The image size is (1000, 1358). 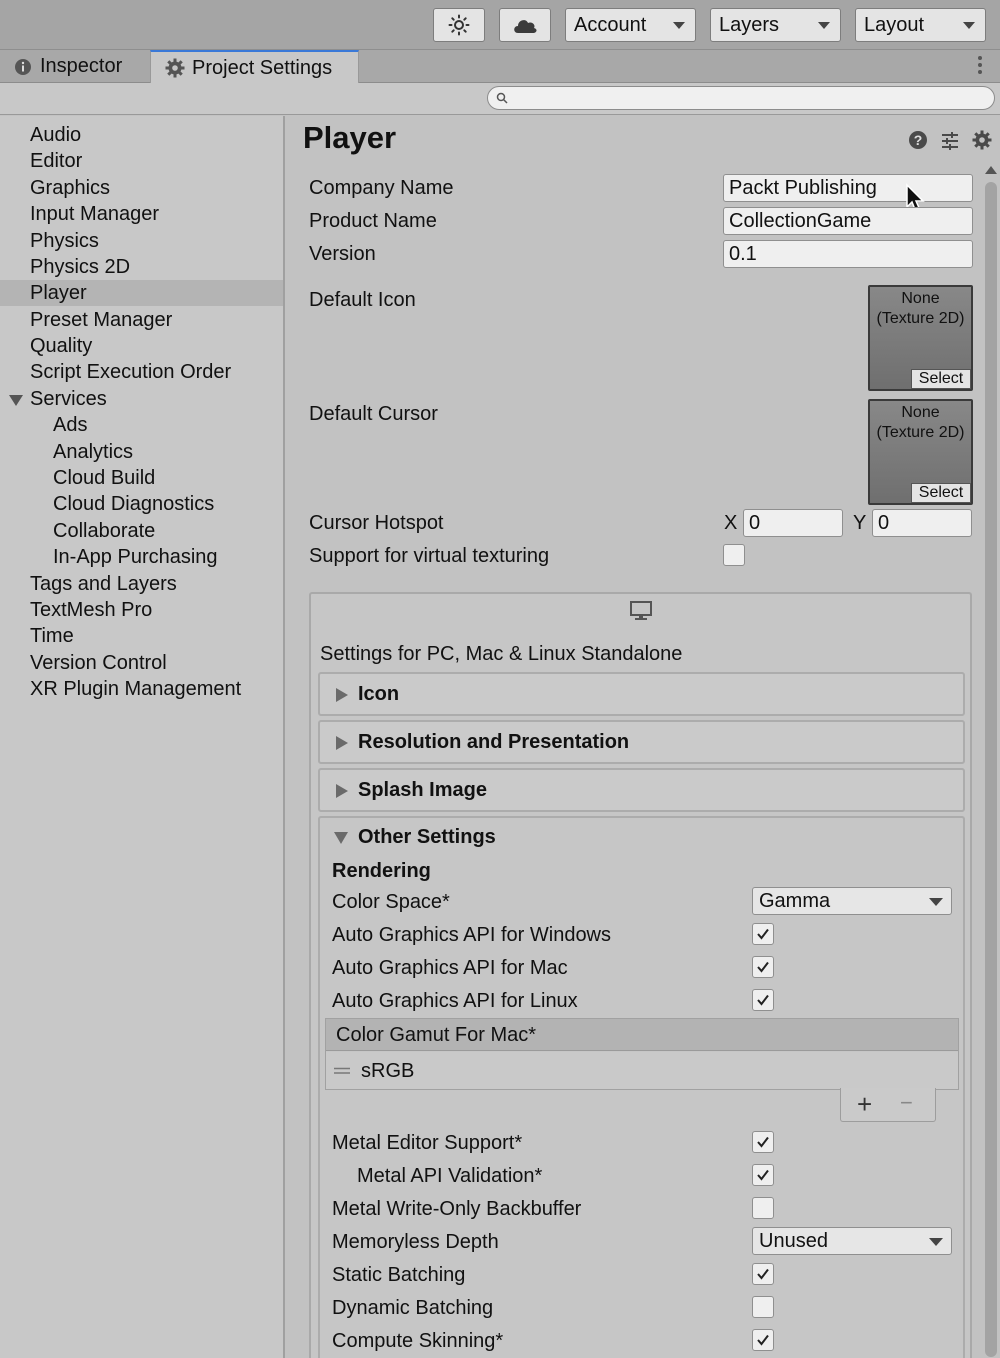 I want to click on scroll-up-arrow-icon, so click(x=991, y=170).